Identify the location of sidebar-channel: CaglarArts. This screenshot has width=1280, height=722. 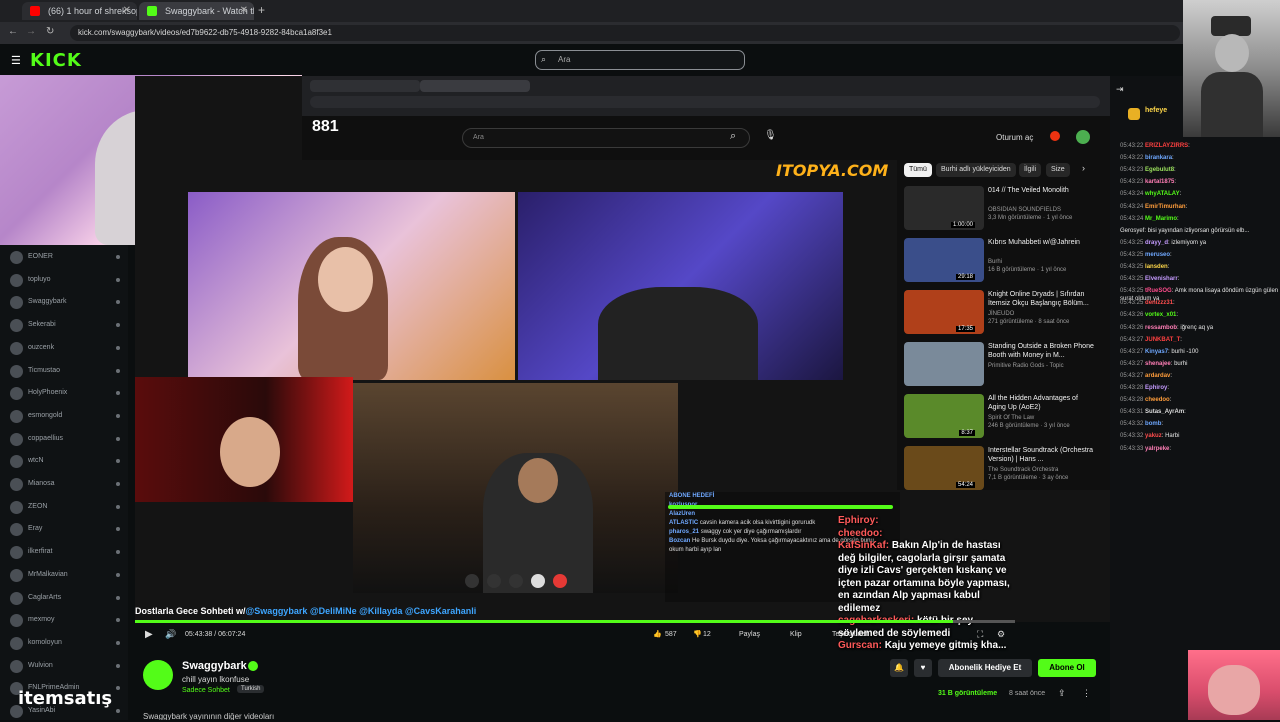
(66, 600).